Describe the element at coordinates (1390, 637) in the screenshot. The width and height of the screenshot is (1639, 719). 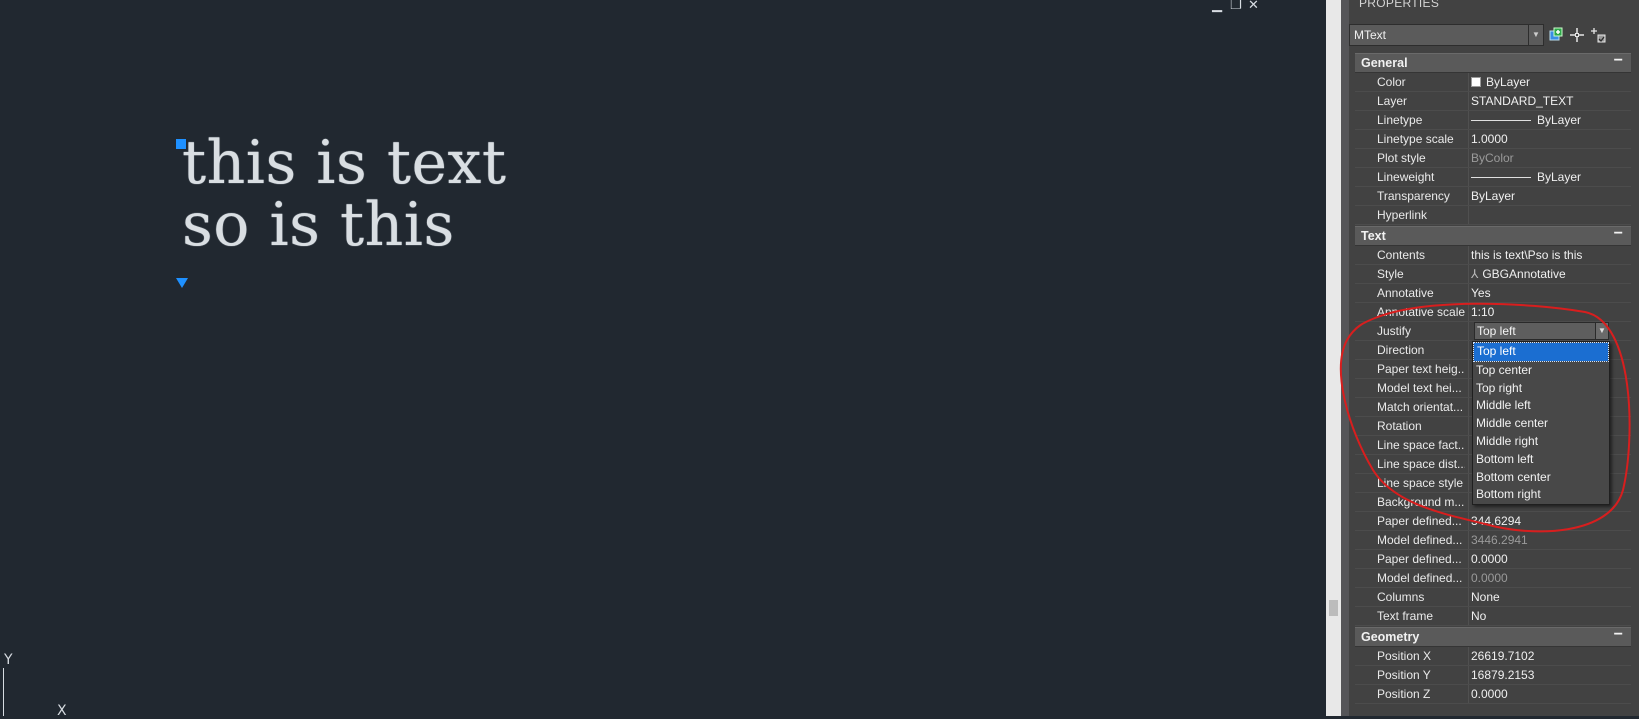
I see `section-title: Geometry` at that location.